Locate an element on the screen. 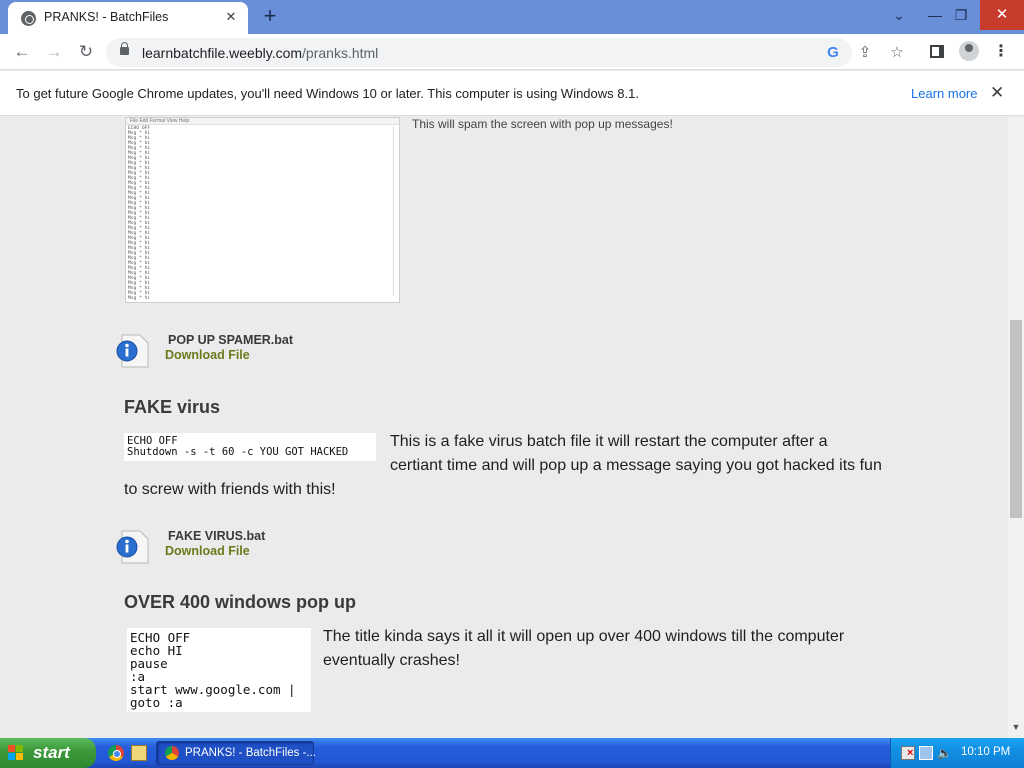 The height and width of the screenshot is (768, 1024). back-button: ← is located at coordinates (22, 52).